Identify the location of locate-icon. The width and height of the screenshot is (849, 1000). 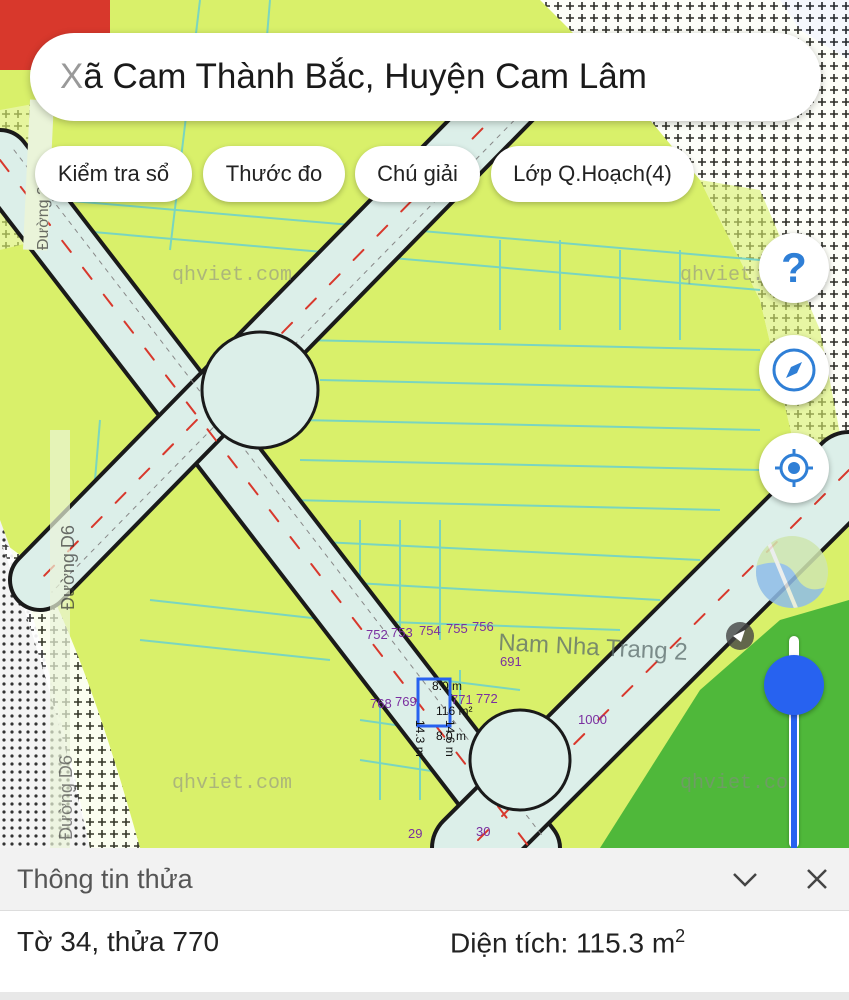
(794, 468).